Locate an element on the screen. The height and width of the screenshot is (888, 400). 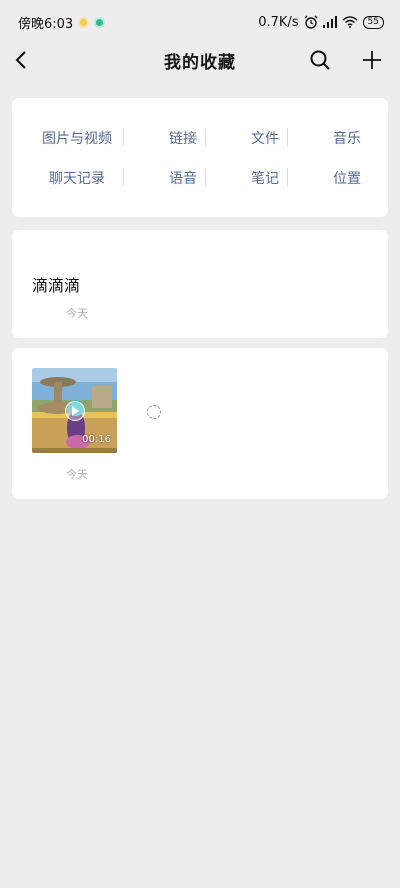
category-location: 位置 is located at coordinates (347, 178).